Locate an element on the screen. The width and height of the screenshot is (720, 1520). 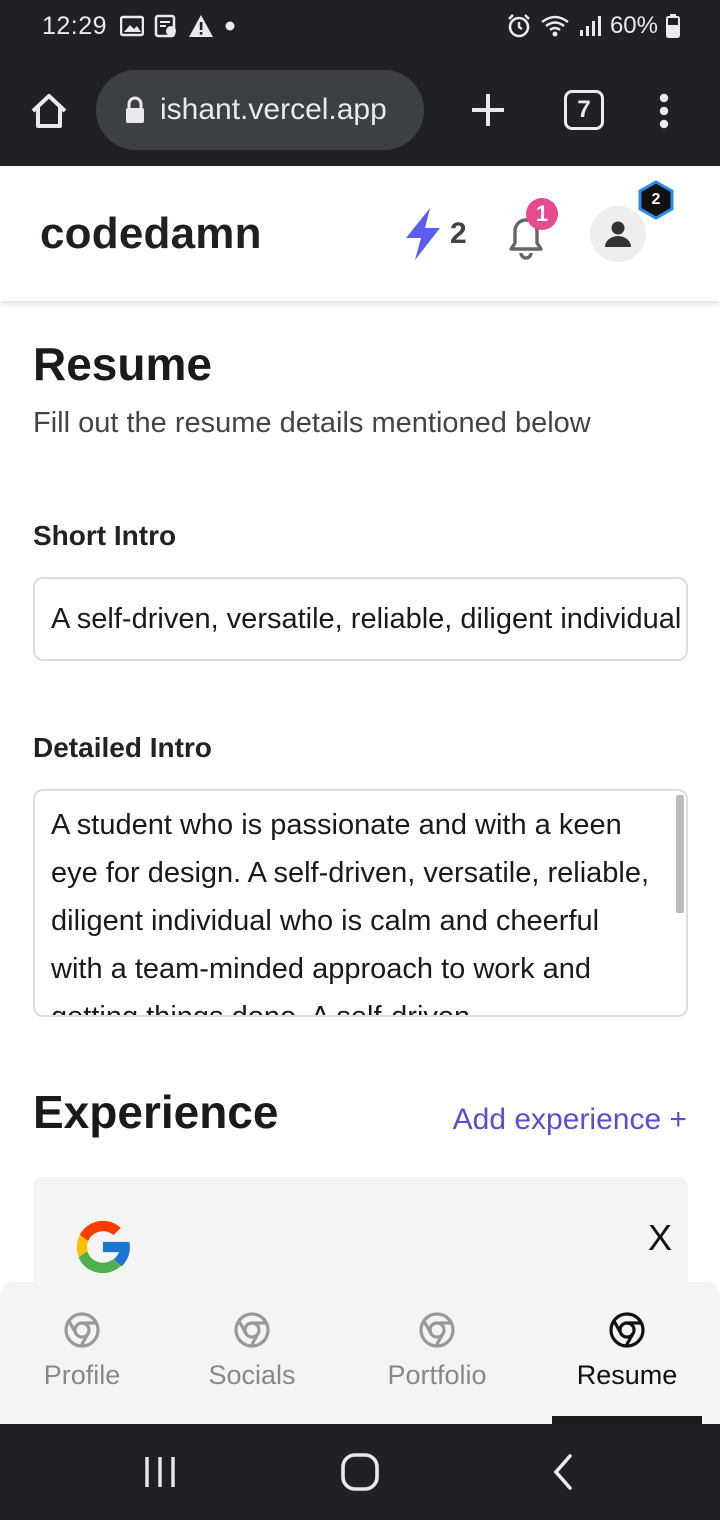
alarm-icon is located at coordinates (519, 26).